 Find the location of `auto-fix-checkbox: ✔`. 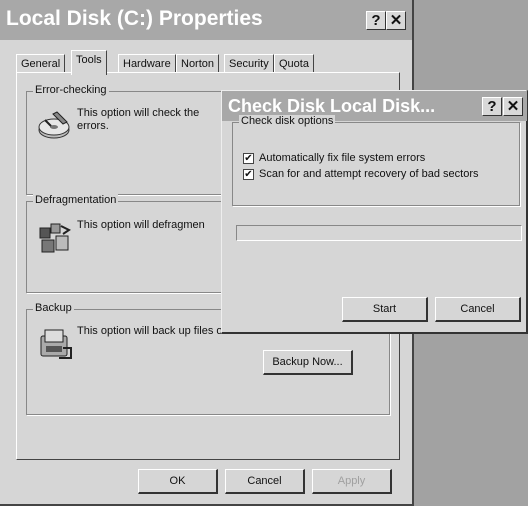

auto-fix-checkbox: ✔ is located at coordinates (248, 158).